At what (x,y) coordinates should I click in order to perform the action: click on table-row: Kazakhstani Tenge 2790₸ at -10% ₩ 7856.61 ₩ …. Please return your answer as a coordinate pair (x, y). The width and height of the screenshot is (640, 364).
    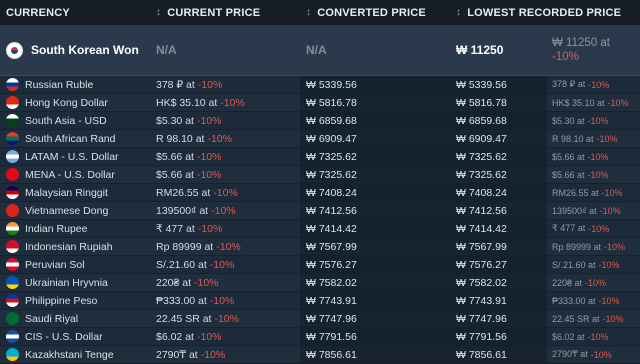
    Looking at the image, I should click on (320, 355).